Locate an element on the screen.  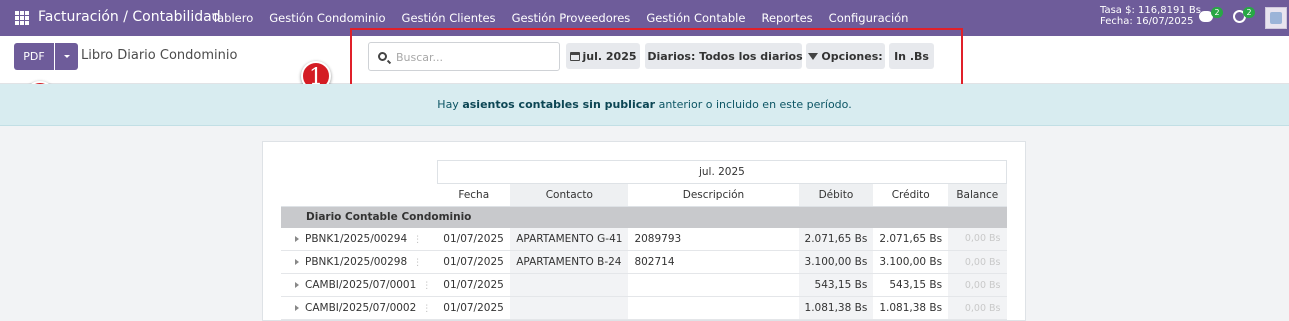
current-date: Fecha: 16/07/2025 is located at coordinates (1147, 21).